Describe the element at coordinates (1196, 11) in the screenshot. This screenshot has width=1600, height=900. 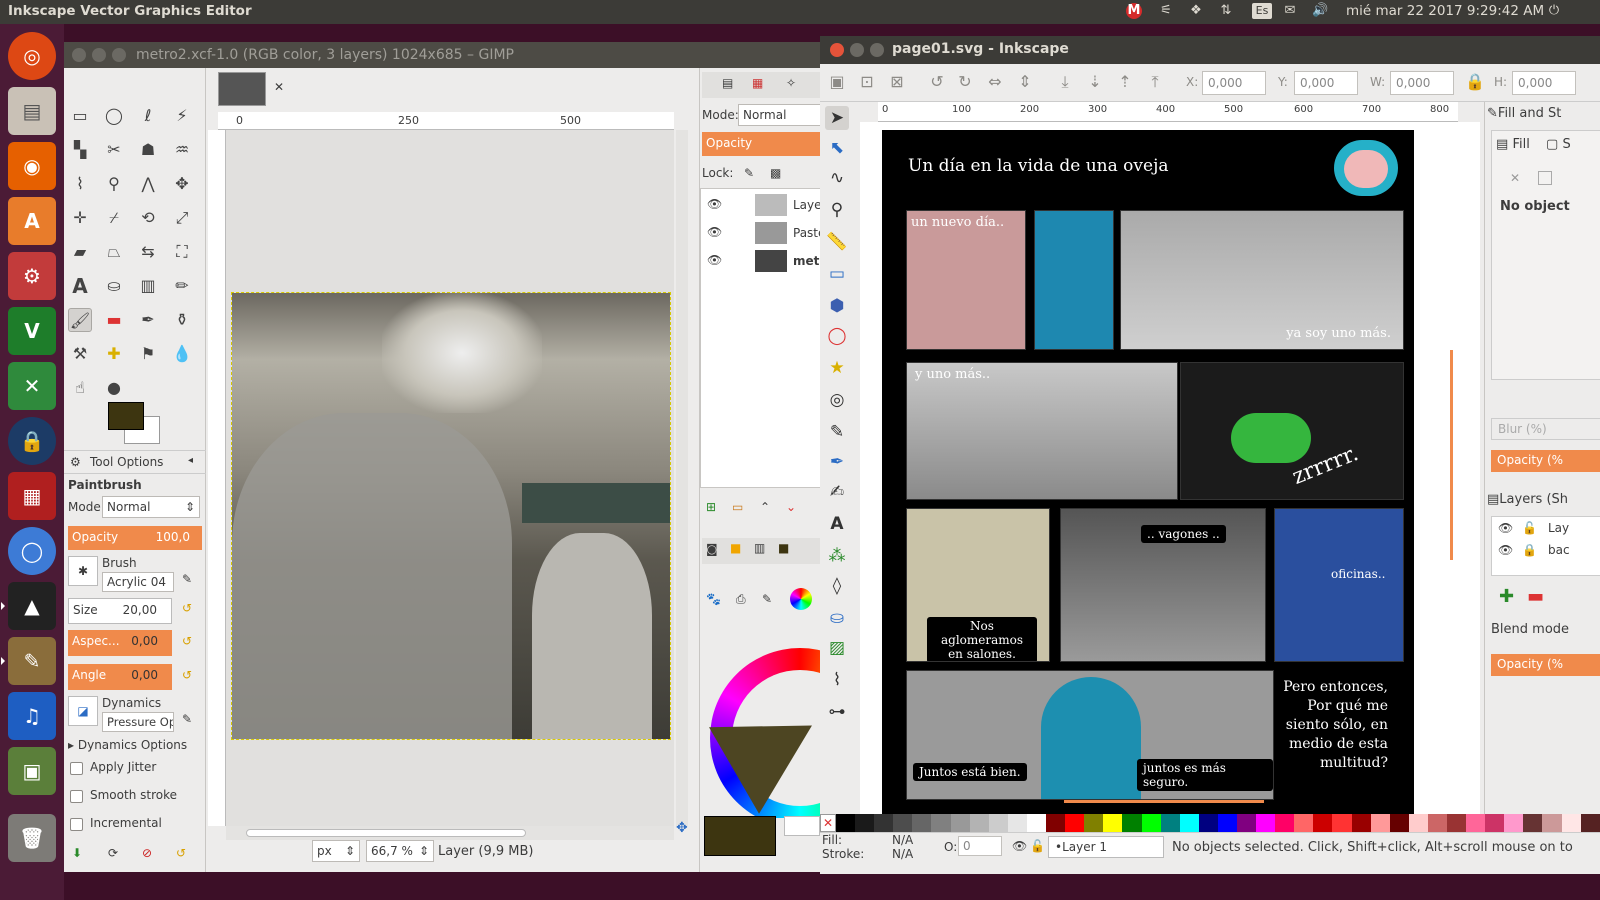
I see `dropbox-icon: ❖` at that location.